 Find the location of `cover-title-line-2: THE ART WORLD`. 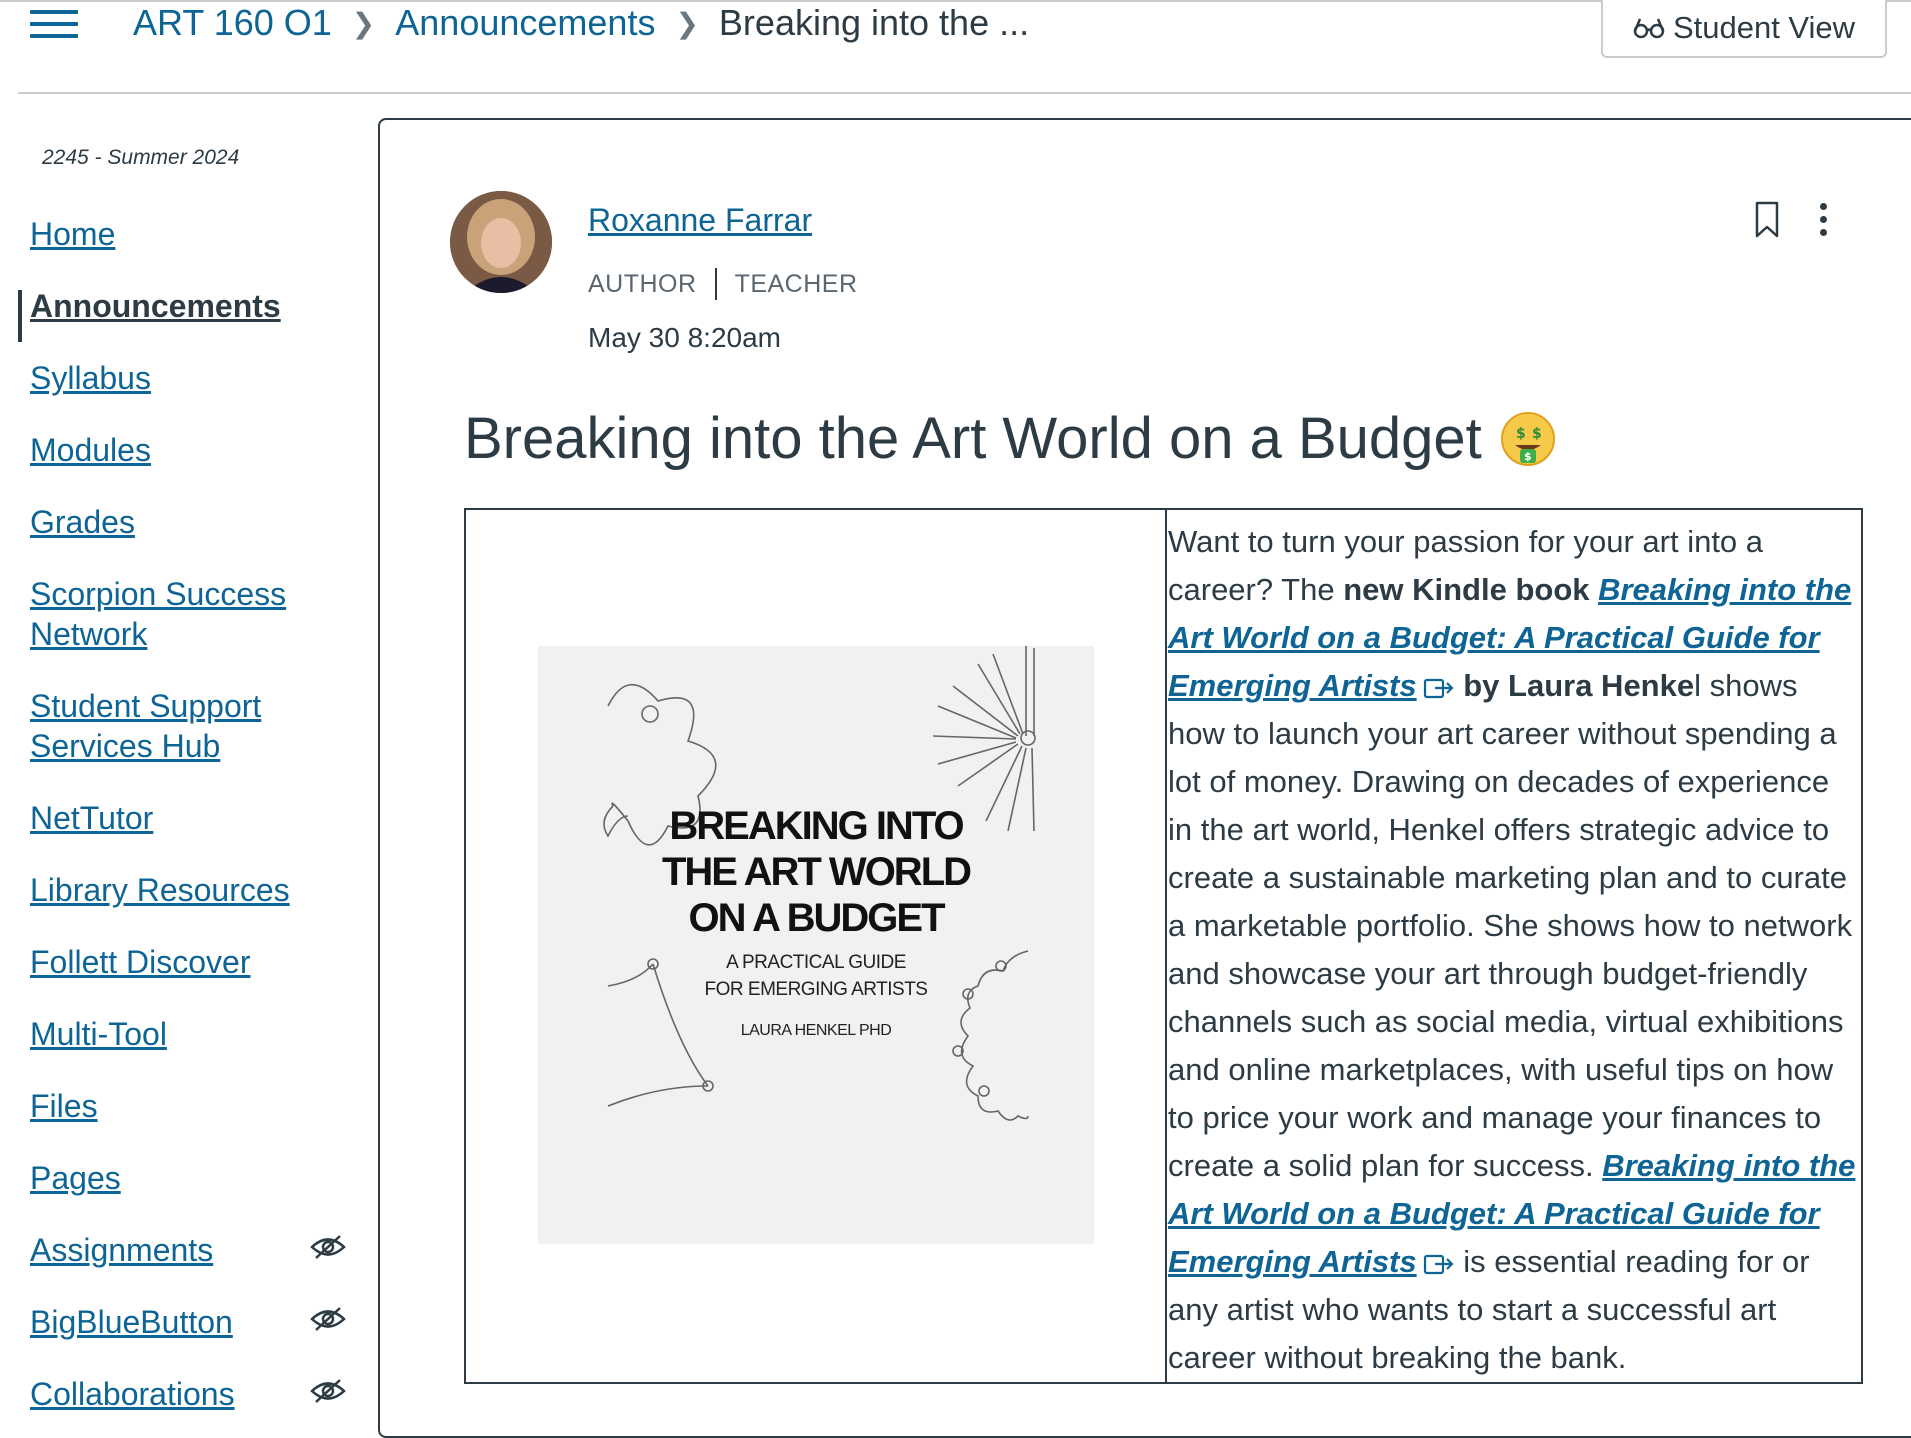

cover-title-line-2: THE ART WORLD is located at coordinates (816, 872).